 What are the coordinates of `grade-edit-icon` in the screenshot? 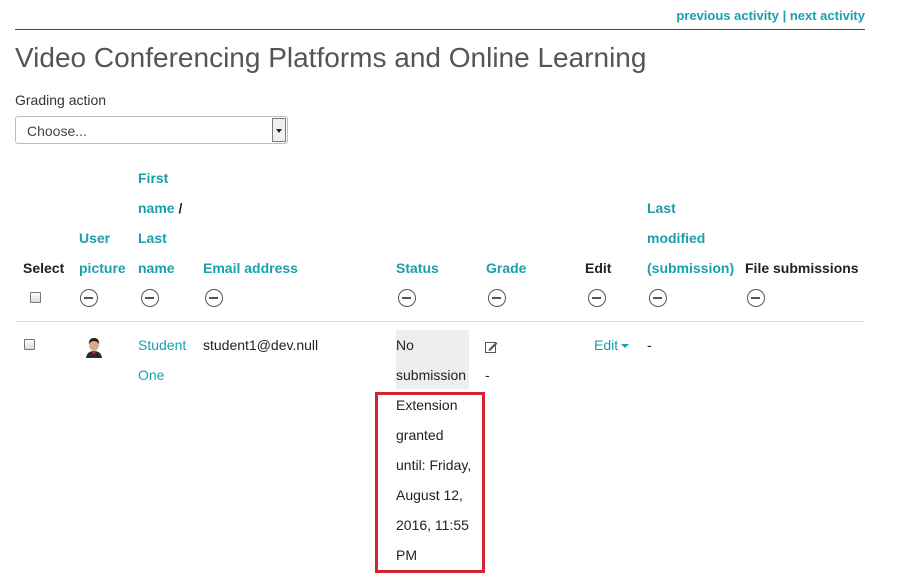 It's located at (491, 346).